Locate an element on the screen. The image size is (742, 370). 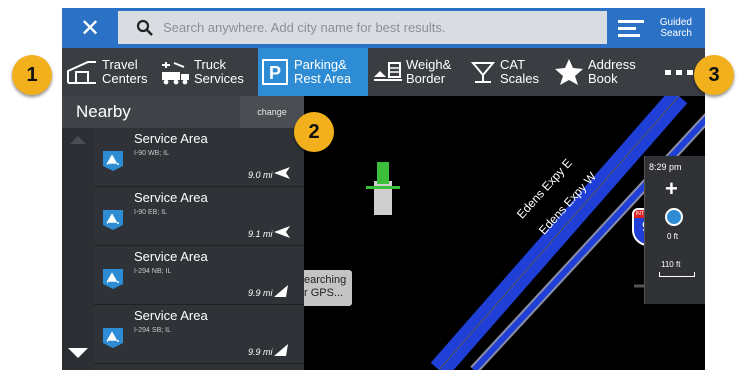
scroll-down-icon is located at coordinates (78, 353).